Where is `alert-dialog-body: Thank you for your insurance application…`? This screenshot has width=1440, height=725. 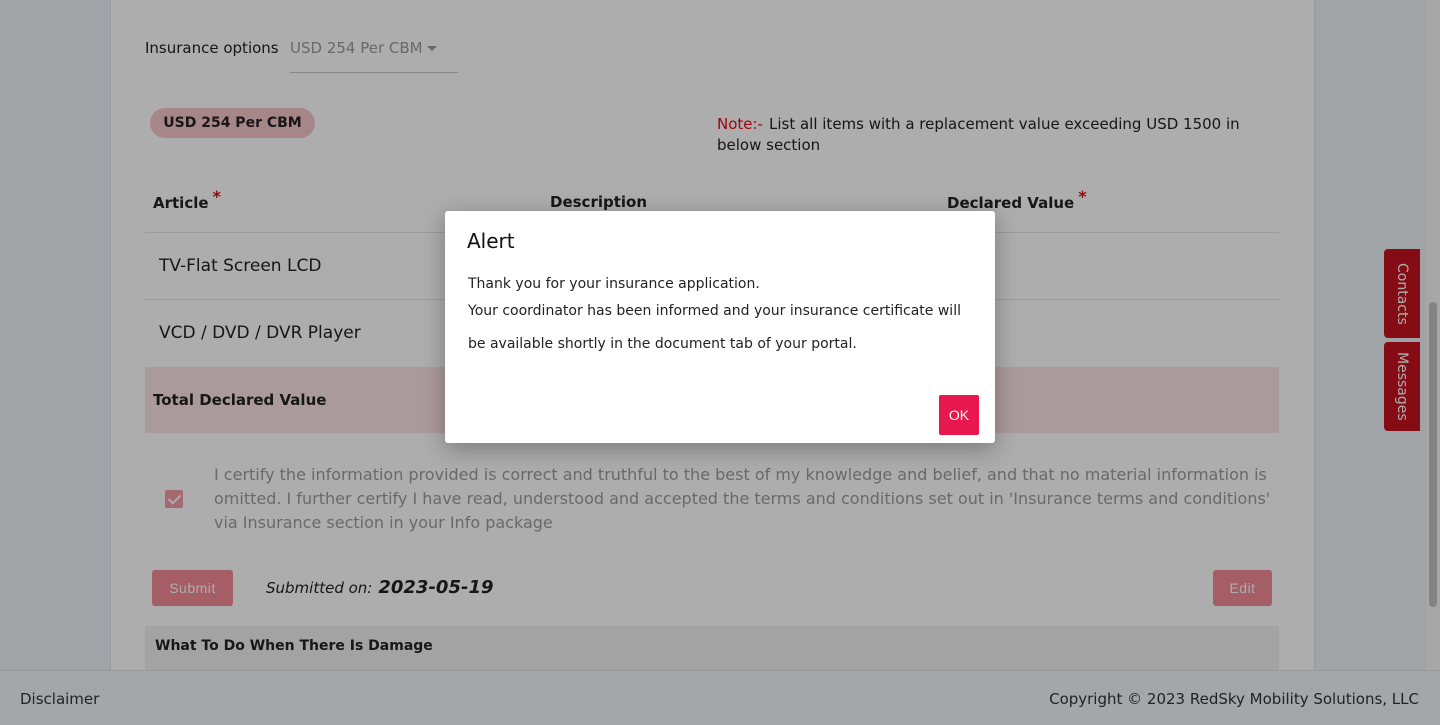 alert-dialog-body: Thank you for your insurance application… is located at coordinates (720, 317).